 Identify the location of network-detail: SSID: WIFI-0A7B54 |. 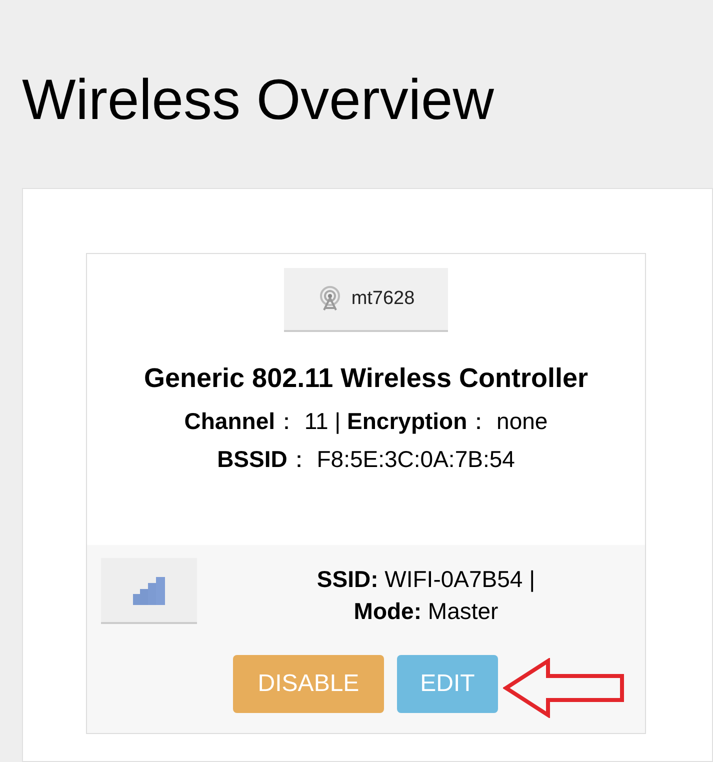
(426, 579).